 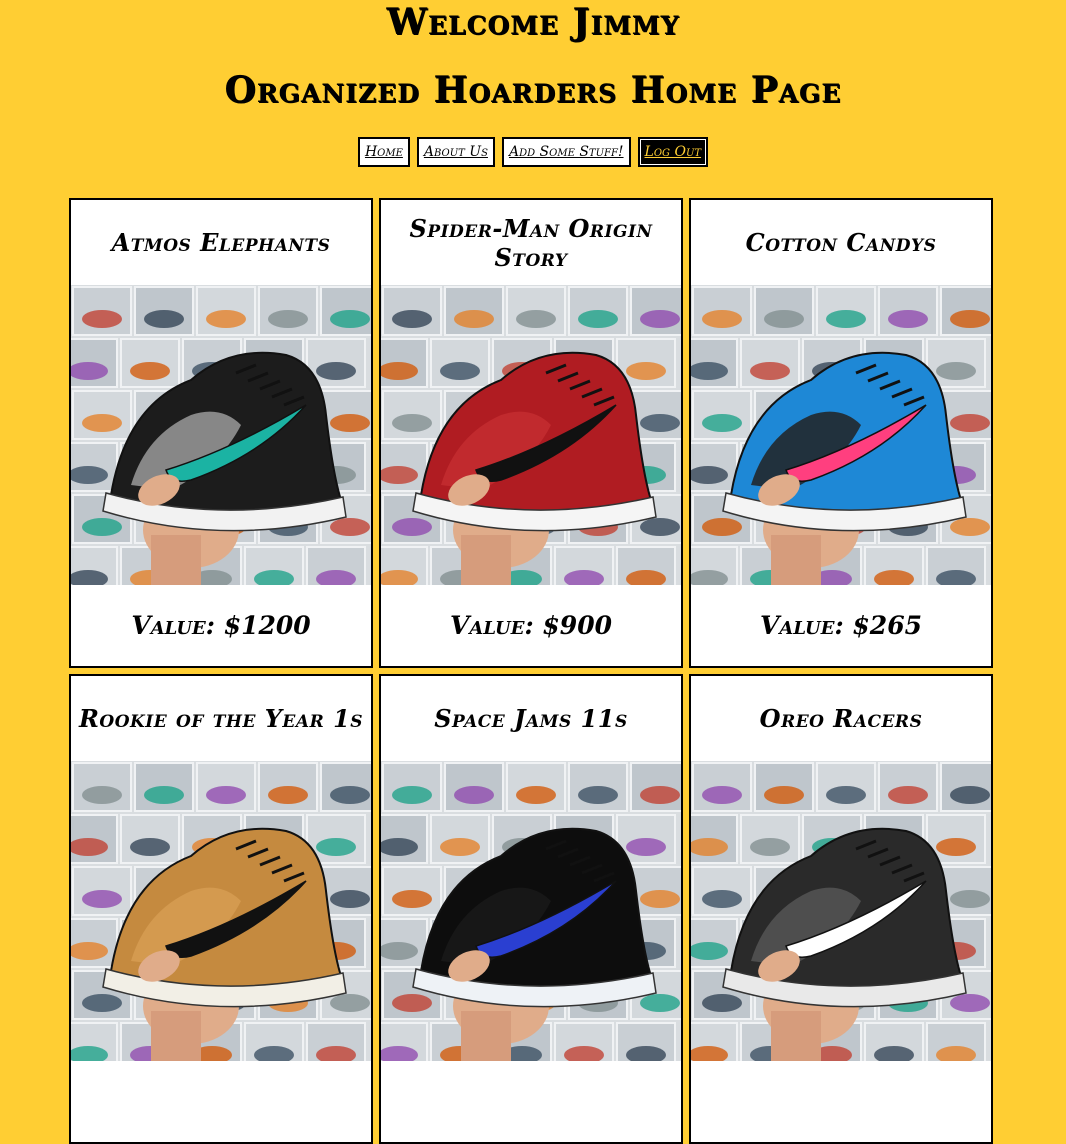 I want to click on item-card: Rookie of the Year 1s, so click(x=221, y=909).